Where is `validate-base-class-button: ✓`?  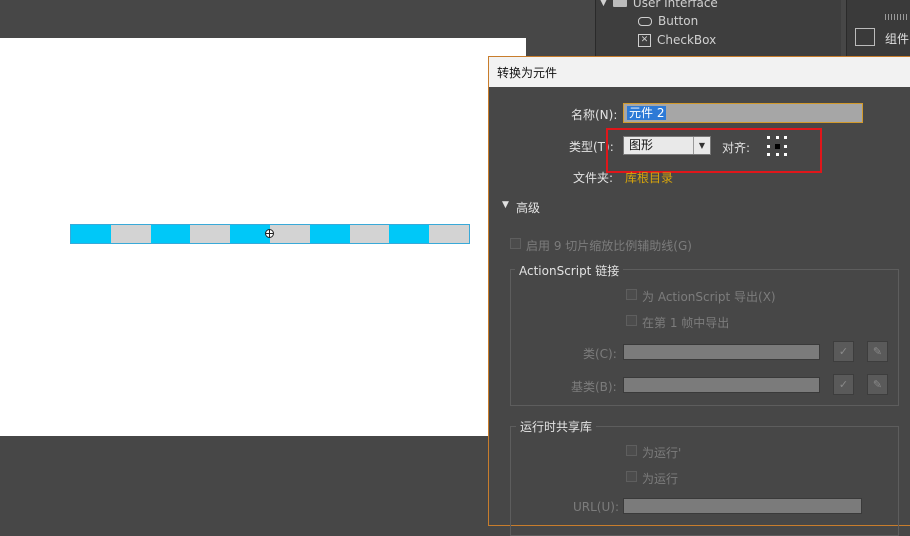
validate-base-class-button: ✓ is located at coordinates (843, 384).